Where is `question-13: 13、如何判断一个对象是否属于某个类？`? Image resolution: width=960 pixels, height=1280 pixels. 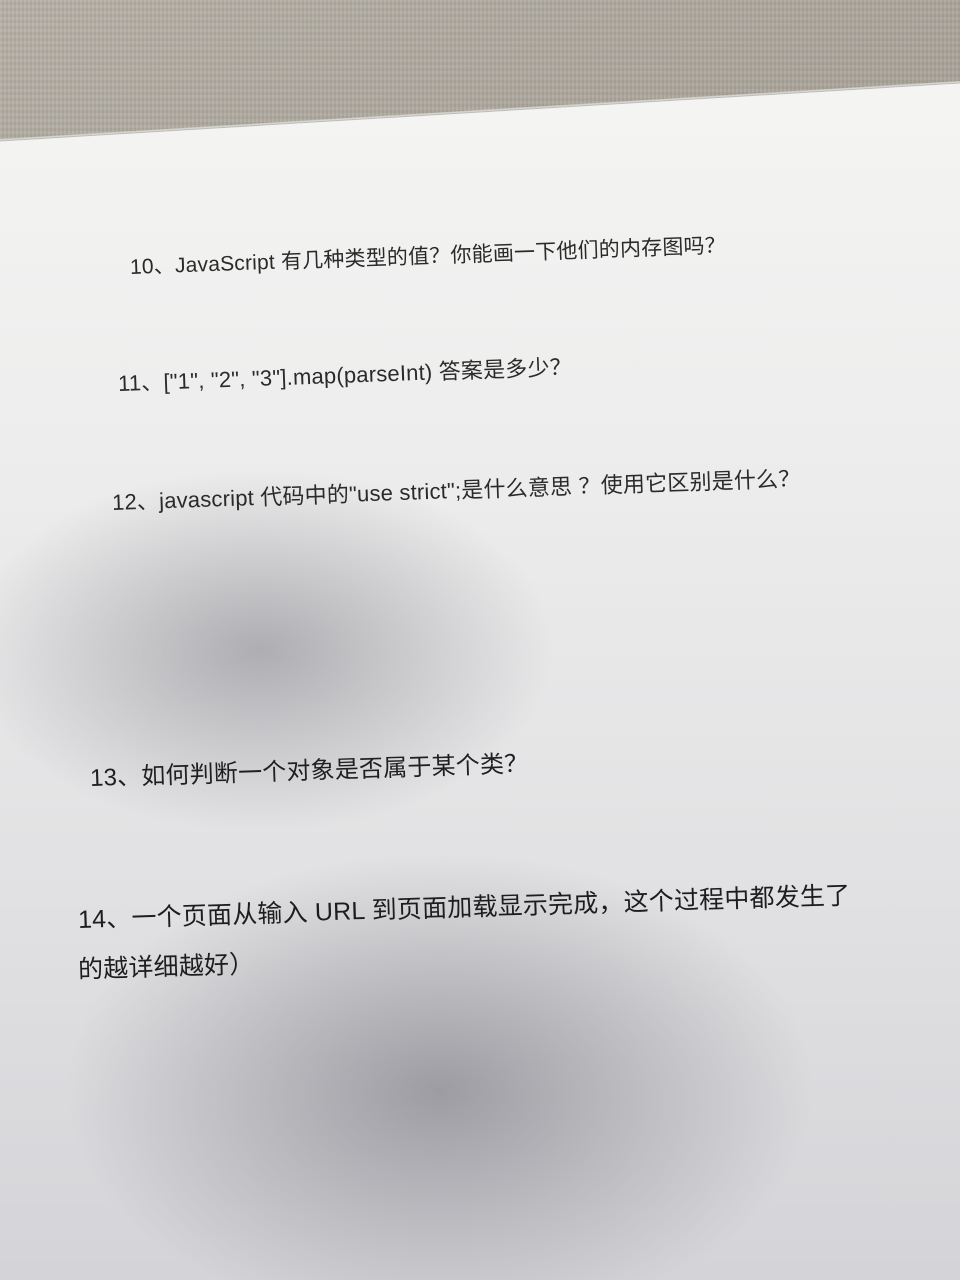 question-13: 13、如何判断一个对象是否属于某个类？ is located at coordinates (309, 771).